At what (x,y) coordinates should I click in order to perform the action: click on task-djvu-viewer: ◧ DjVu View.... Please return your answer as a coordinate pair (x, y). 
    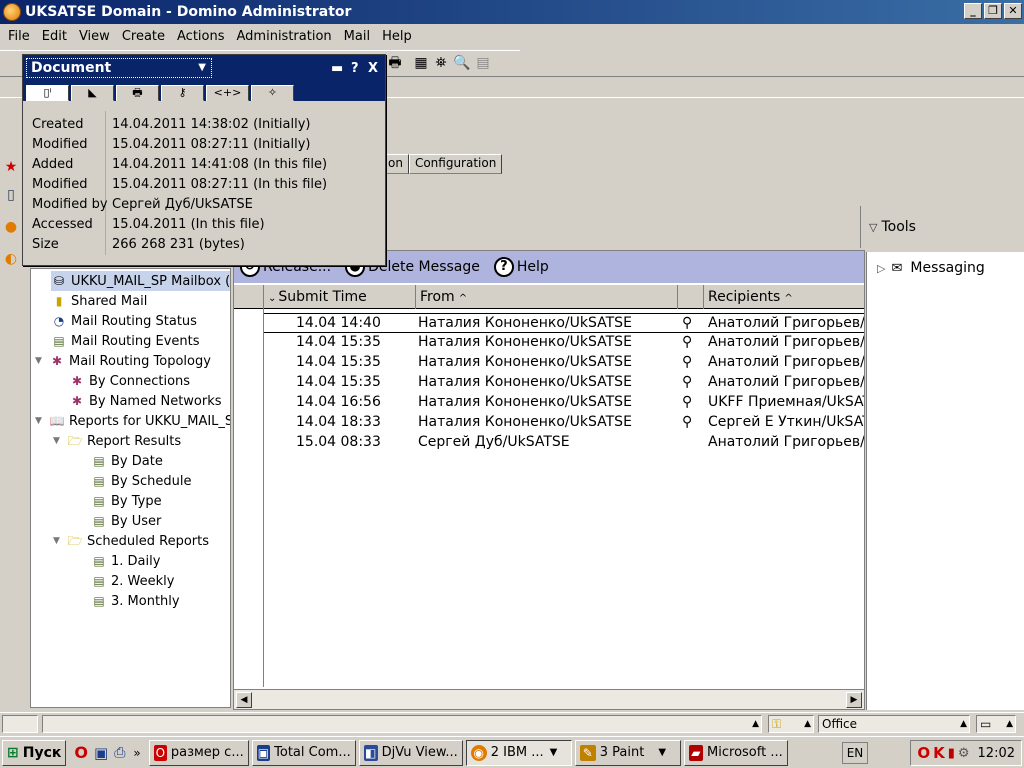
    Looking at the image, I should click on (410, 752).